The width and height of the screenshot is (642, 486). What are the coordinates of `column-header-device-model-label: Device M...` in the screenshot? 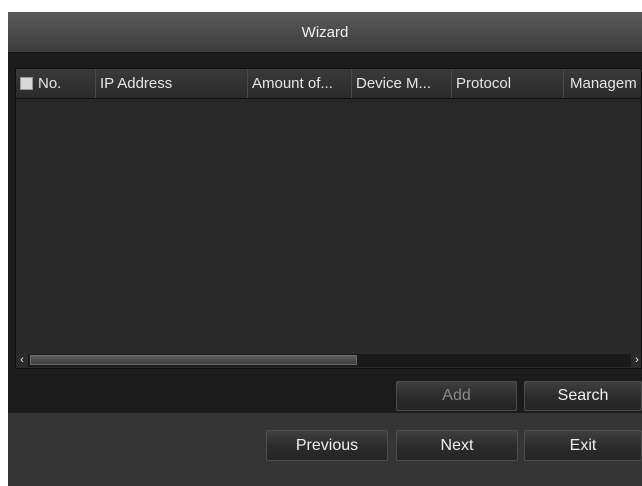 It's located at (394, 83).